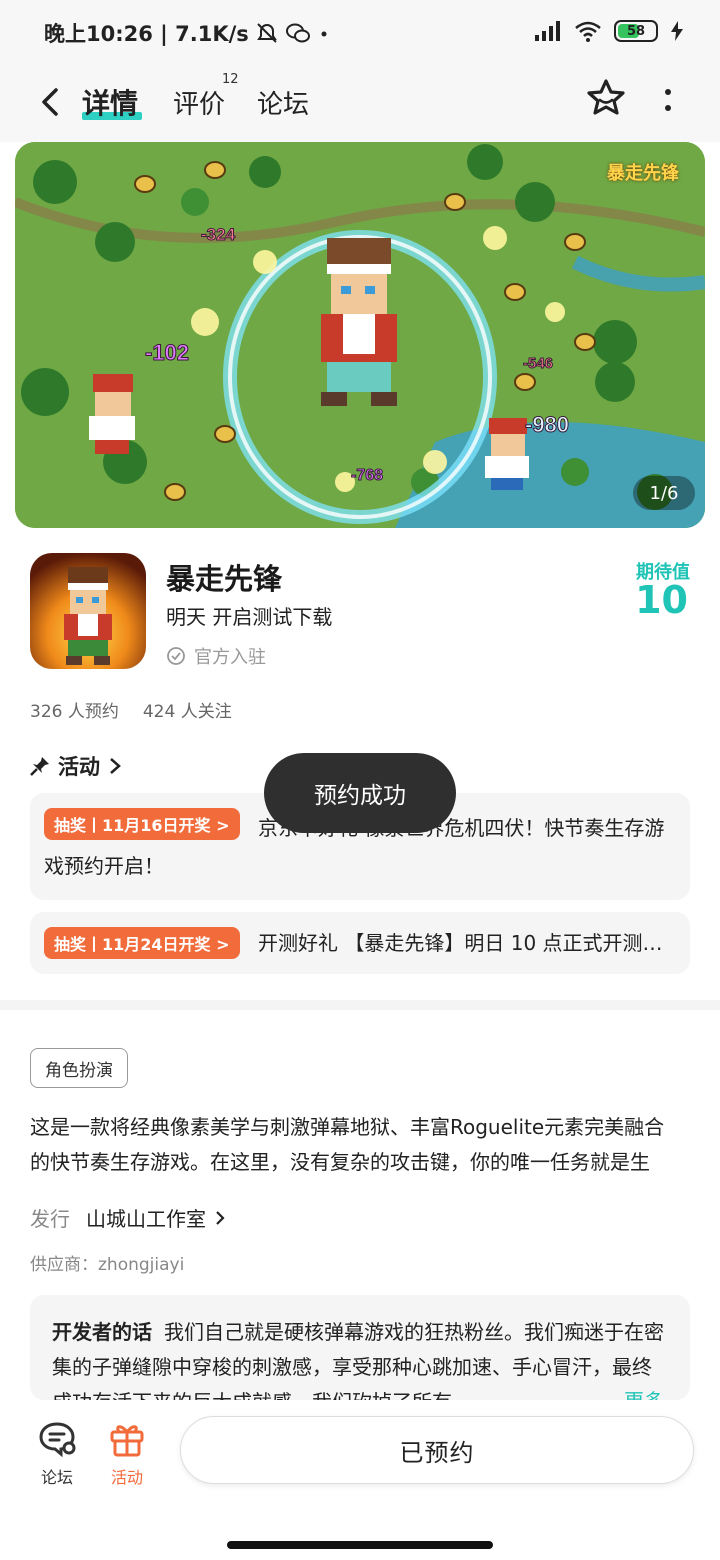 The width and height of the screenshot is (720, 1560). I want to click on mute-icon, so click(266, 33).